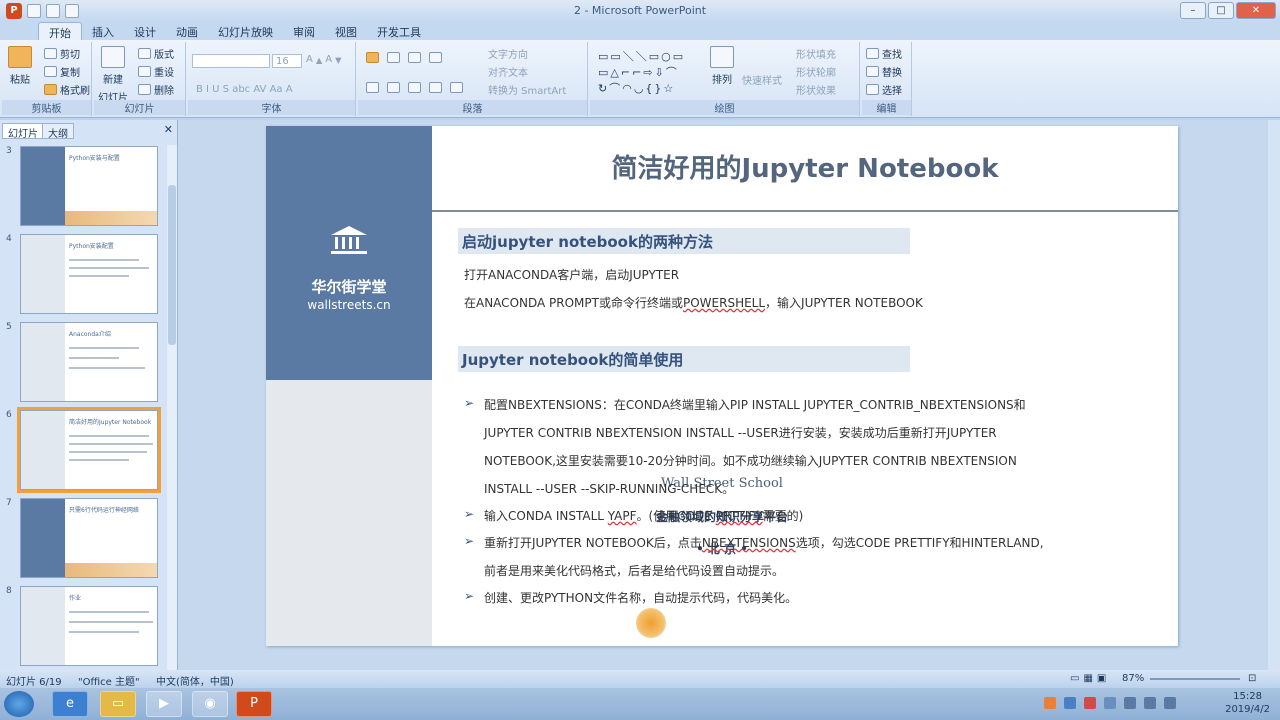  I want to click on reset-button: 重设, so click(156, 71).